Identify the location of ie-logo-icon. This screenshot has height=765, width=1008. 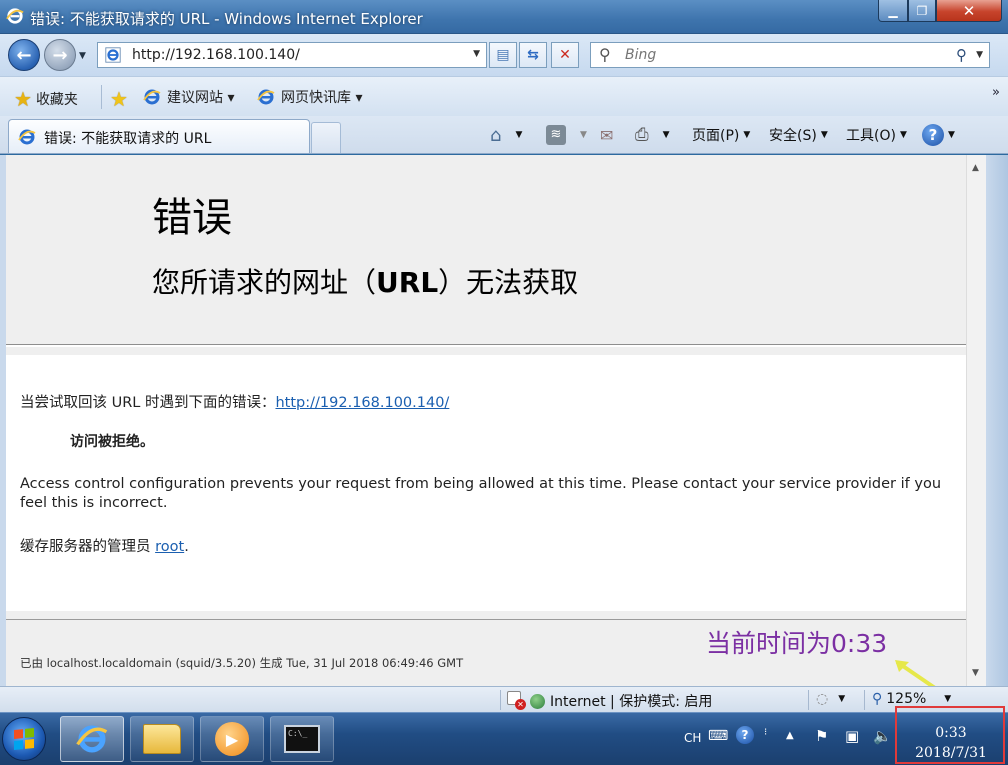
(15, 16).